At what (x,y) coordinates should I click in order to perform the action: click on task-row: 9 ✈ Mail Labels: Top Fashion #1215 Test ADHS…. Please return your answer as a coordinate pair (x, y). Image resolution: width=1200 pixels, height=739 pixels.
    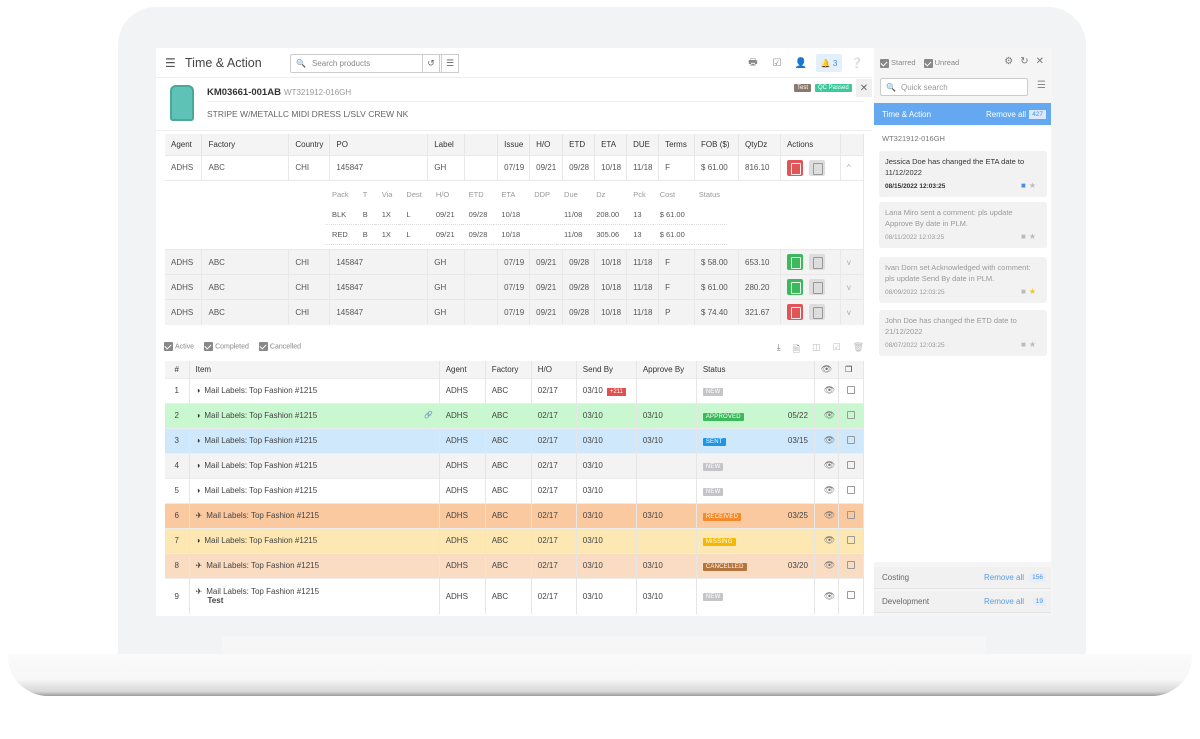
    Looking at the image, I should click on (515, 595).